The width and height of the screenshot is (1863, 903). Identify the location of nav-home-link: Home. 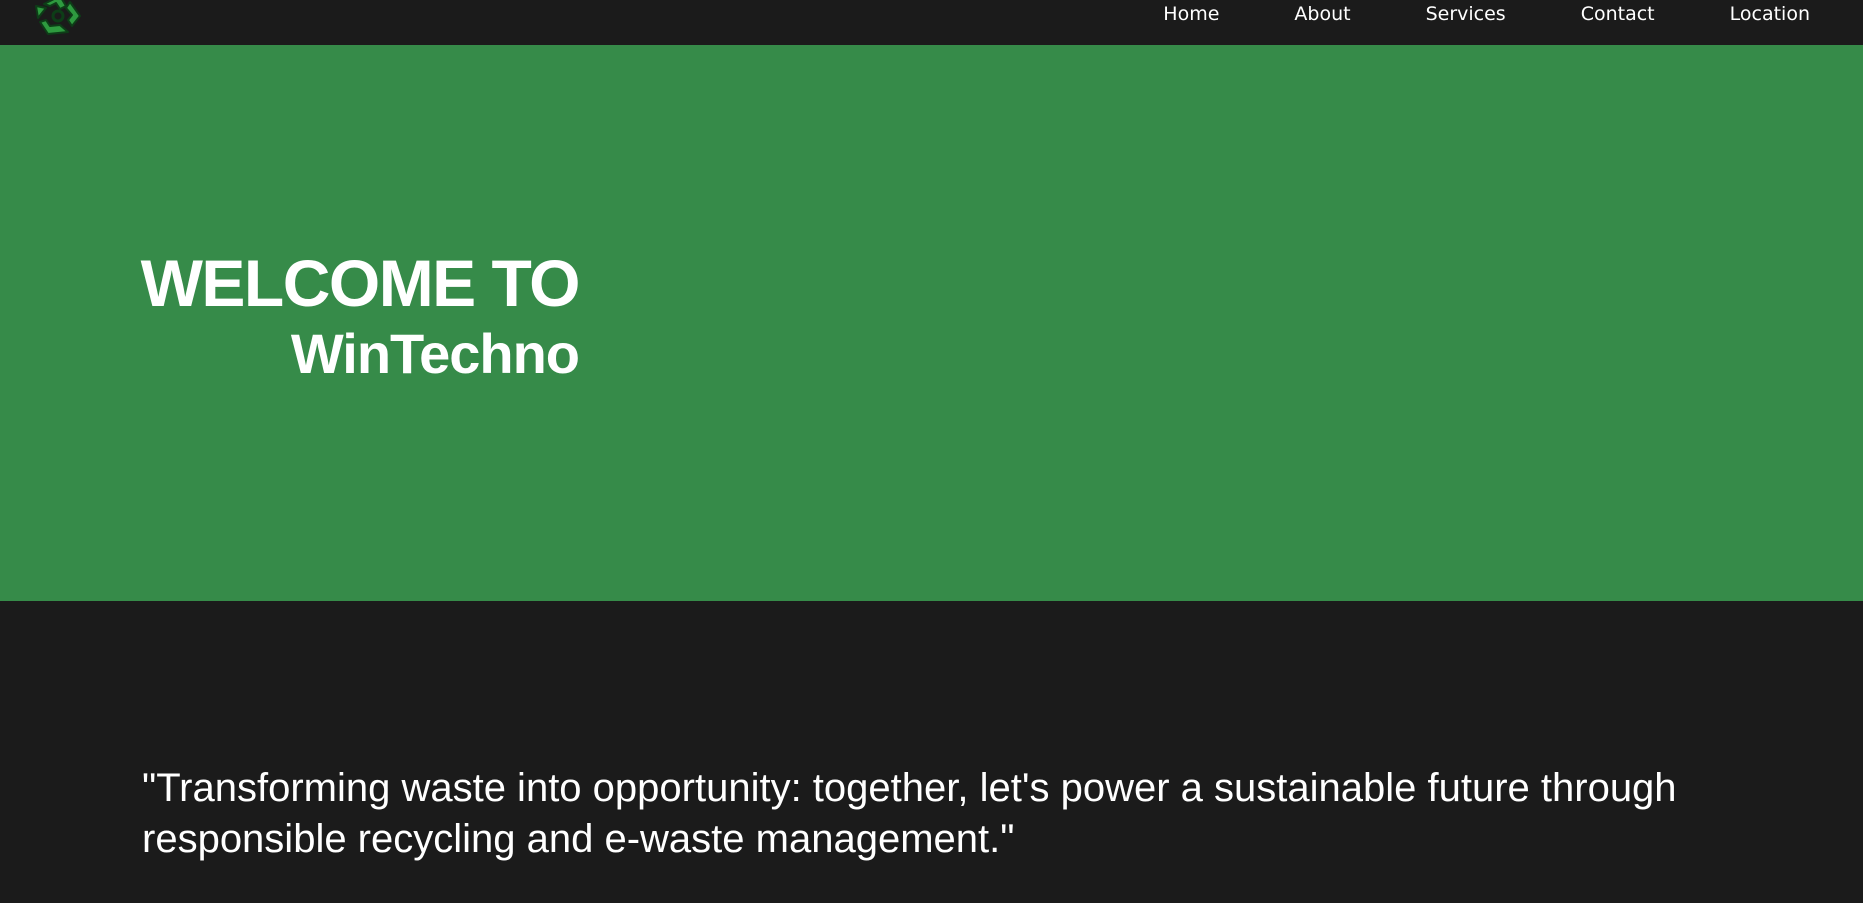
(1191, 14).